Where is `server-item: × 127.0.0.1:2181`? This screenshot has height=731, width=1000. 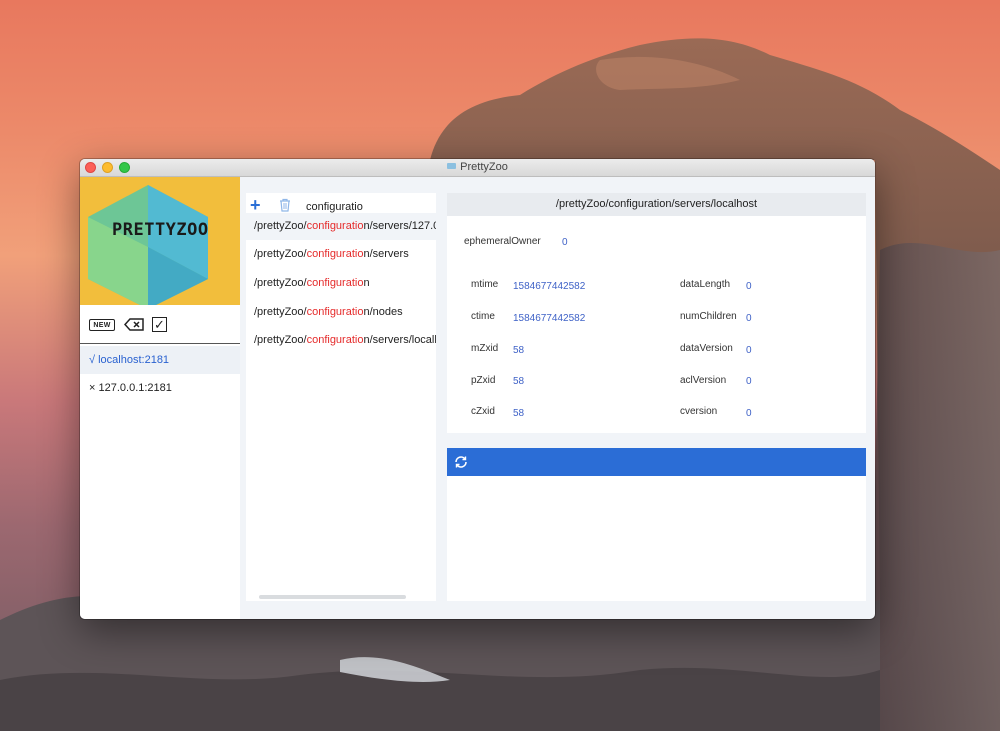
server-item: × 127.0.0.1:2181 is located at coordinates (160, 388).